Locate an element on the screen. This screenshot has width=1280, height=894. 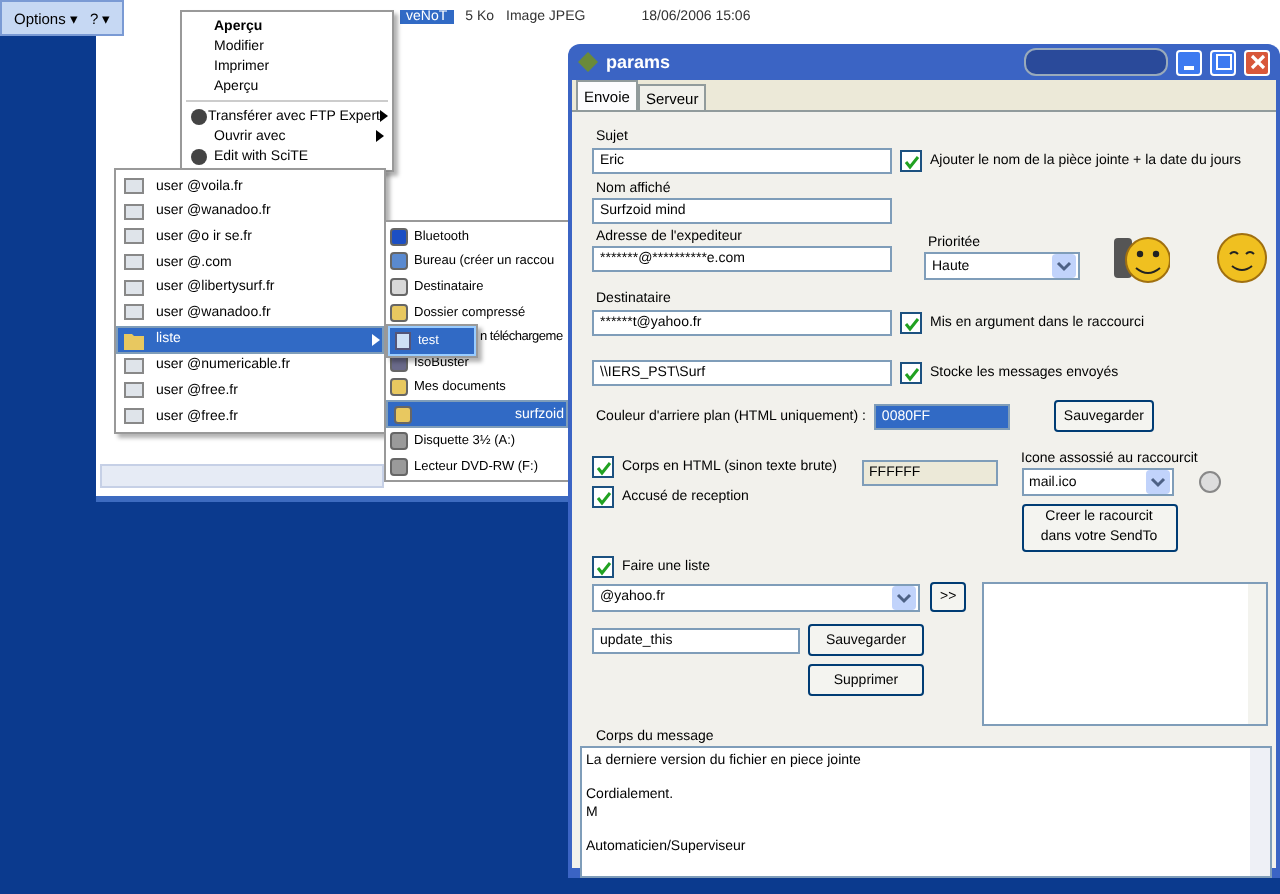
maximize-icon is located at coordinates (1223, 62).